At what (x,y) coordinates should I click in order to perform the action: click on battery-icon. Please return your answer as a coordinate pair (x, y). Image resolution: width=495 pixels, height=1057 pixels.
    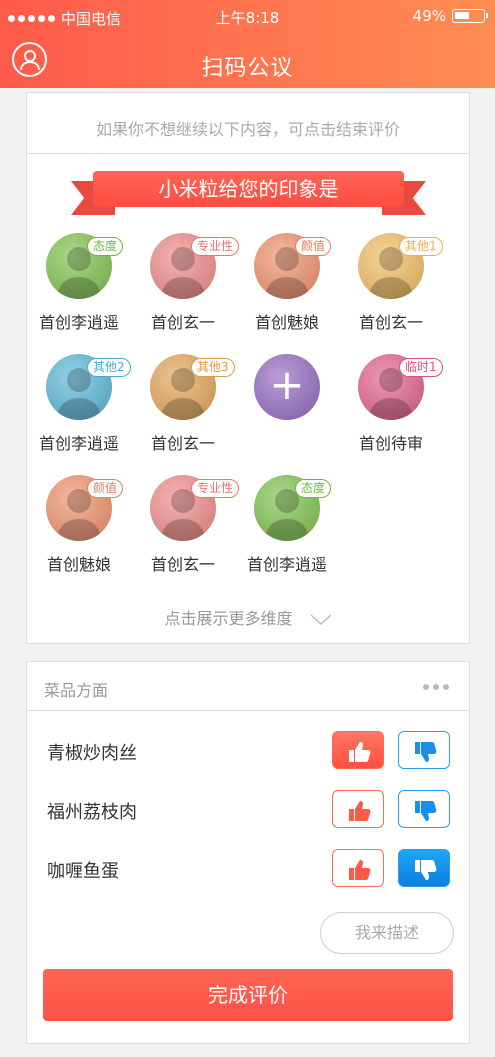
    Looking at the image, I should click on (470, 16).